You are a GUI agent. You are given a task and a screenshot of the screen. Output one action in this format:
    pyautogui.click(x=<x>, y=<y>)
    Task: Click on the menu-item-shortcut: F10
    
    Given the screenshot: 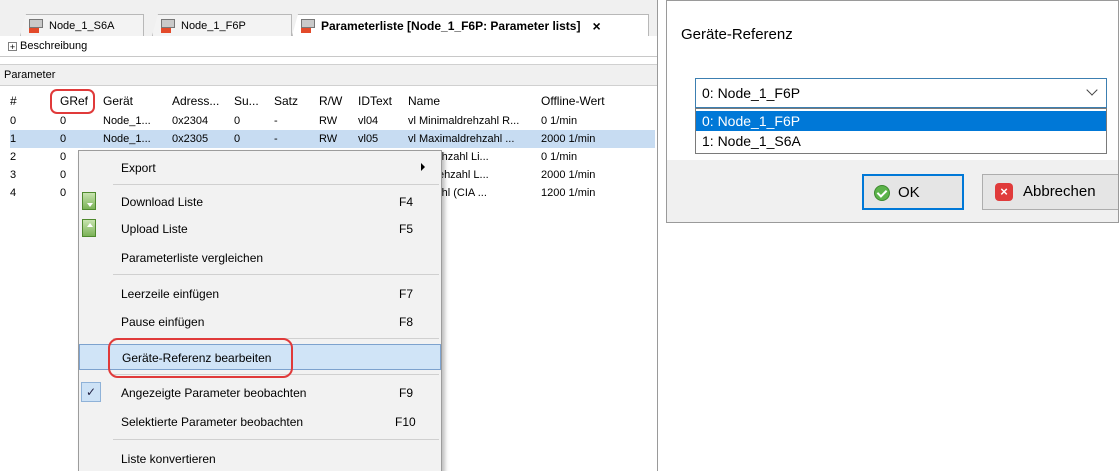 What is the action you would take?
    pyautogui.click(x=405, y=422)
    